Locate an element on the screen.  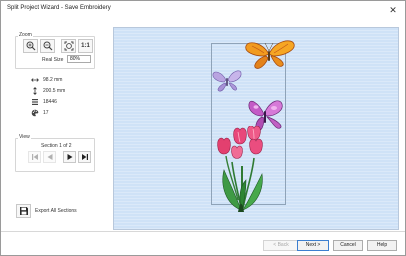
stitches-value: 18446 is located at coordinates (50, 102).